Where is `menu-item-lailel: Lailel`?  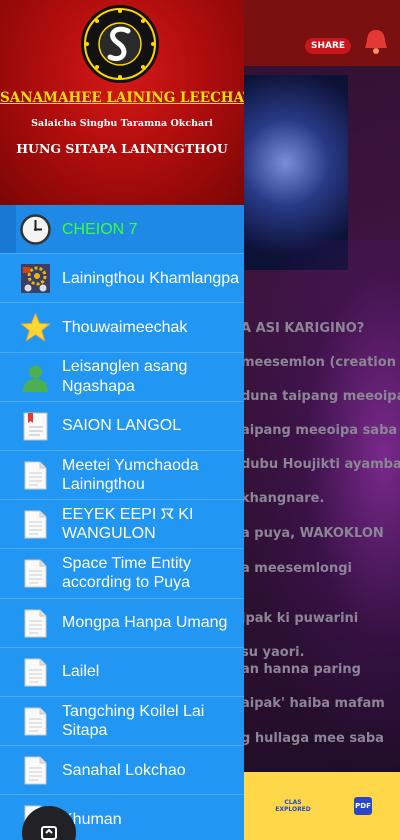
menu-item-lailel: Lailel is located at coordinates (122, 672).